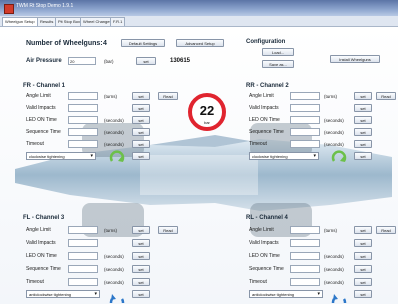 The image size is (398, 304). Describe the element at coordinates (105, 43) in the screenshot. I see `wheelguns-value: 4` at that location.